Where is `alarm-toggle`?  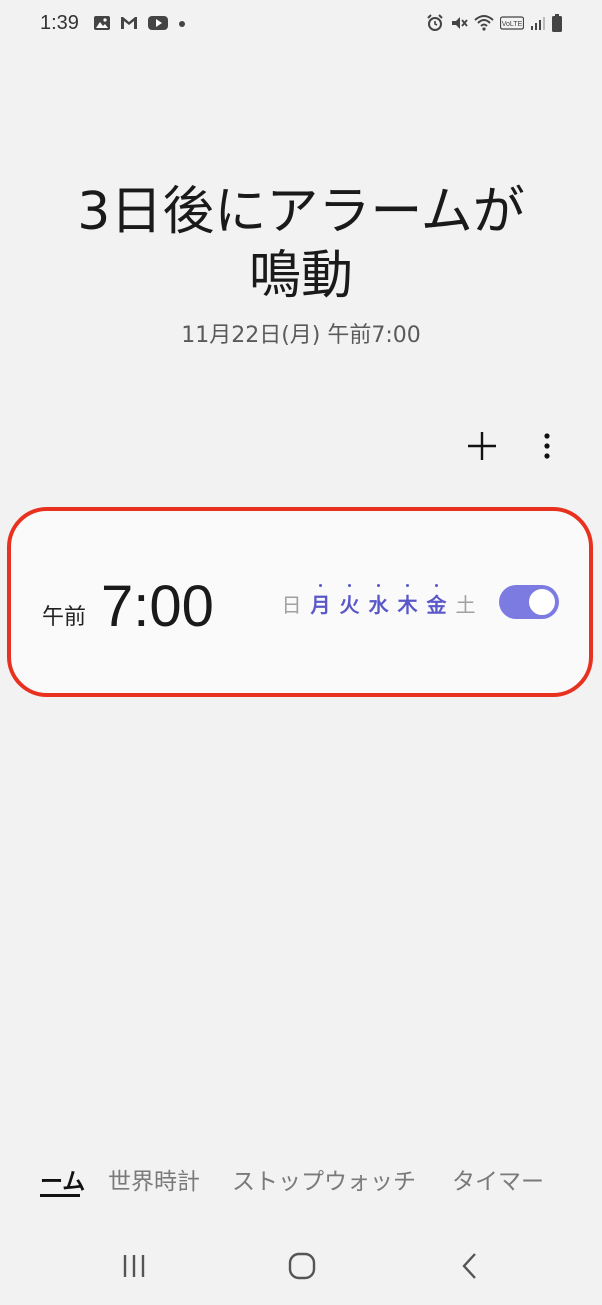 alarm-toggle is located at coordinates (529, 602).